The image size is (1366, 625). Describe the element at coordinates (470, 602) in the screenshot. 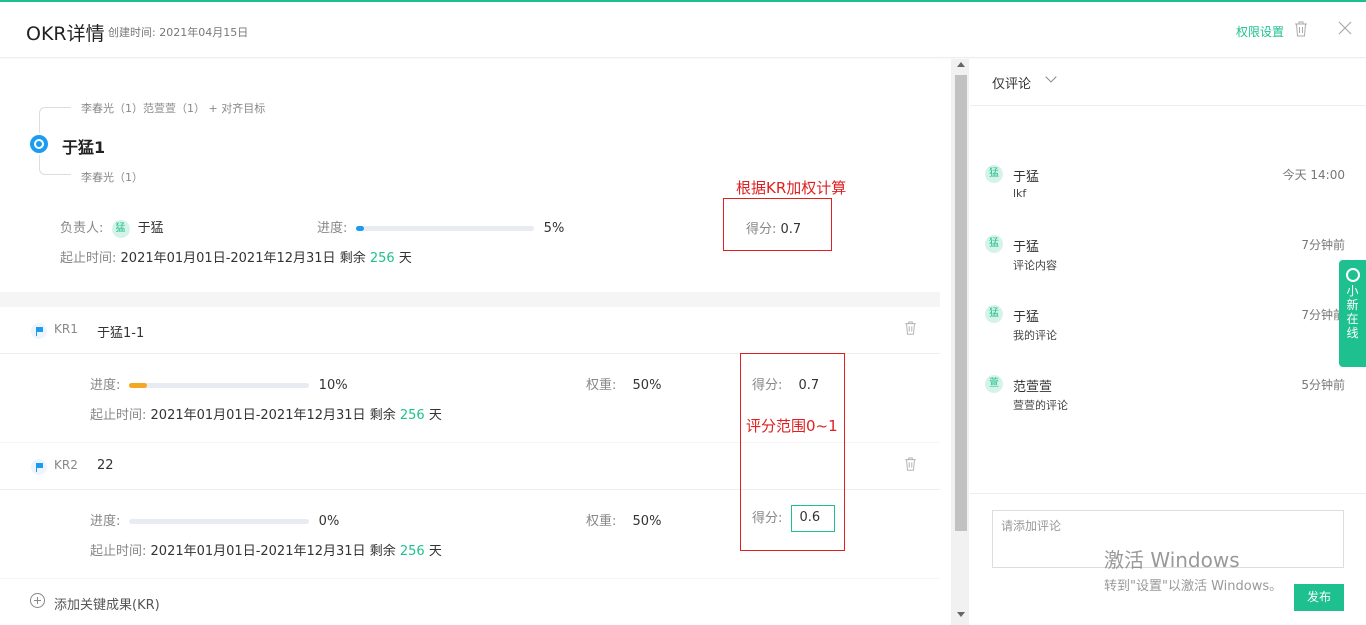

I see `add-kr-button: 添加关键成果(KR)` at that location.